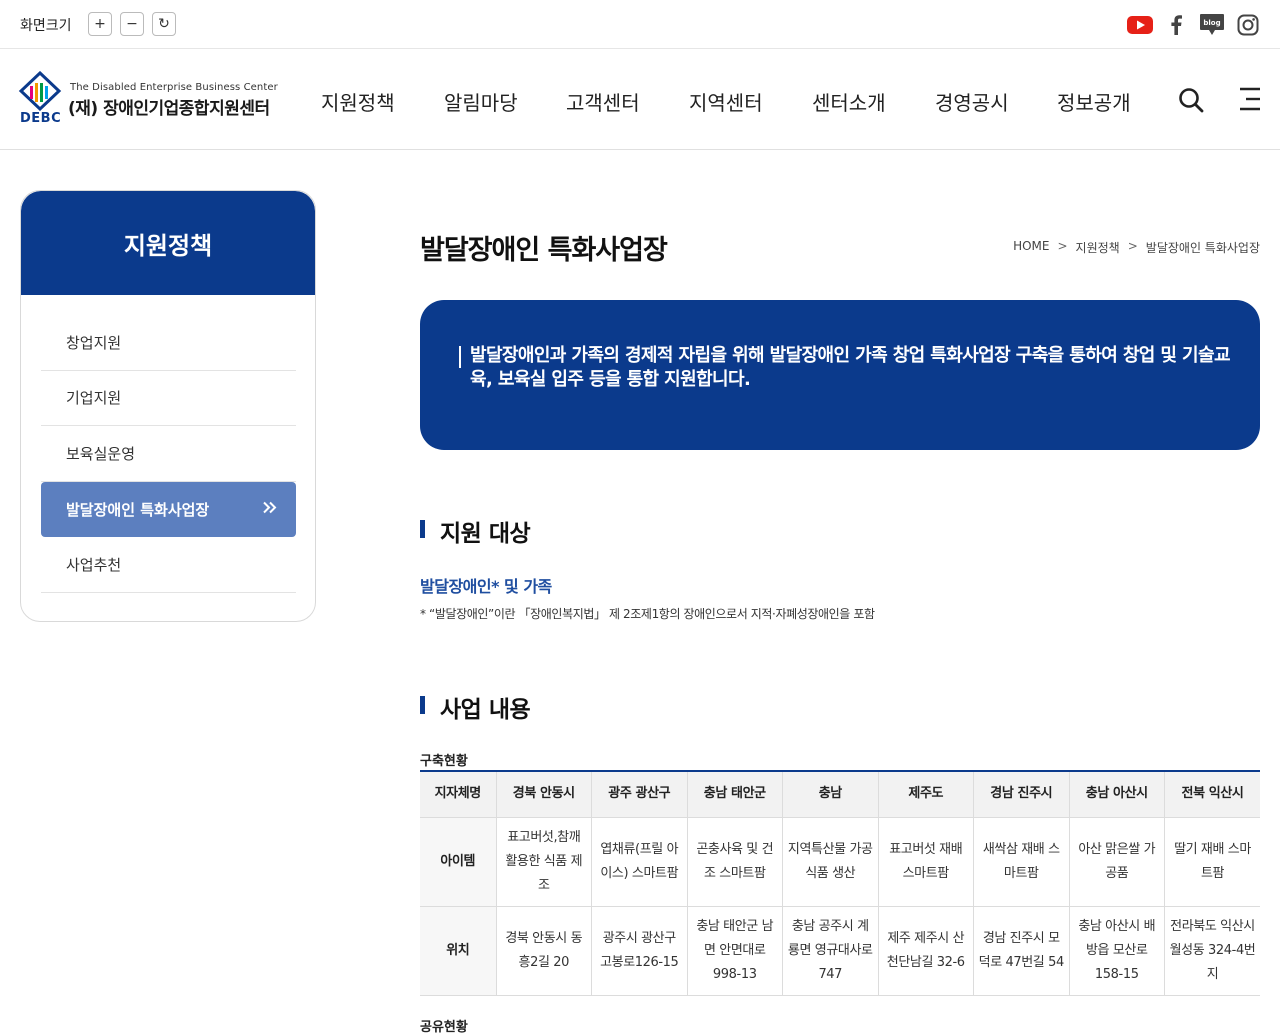  Describe the element at coordinates (1212, 794) in the screenshot. I see `table-header-cell: 전북 익산시` at that location.